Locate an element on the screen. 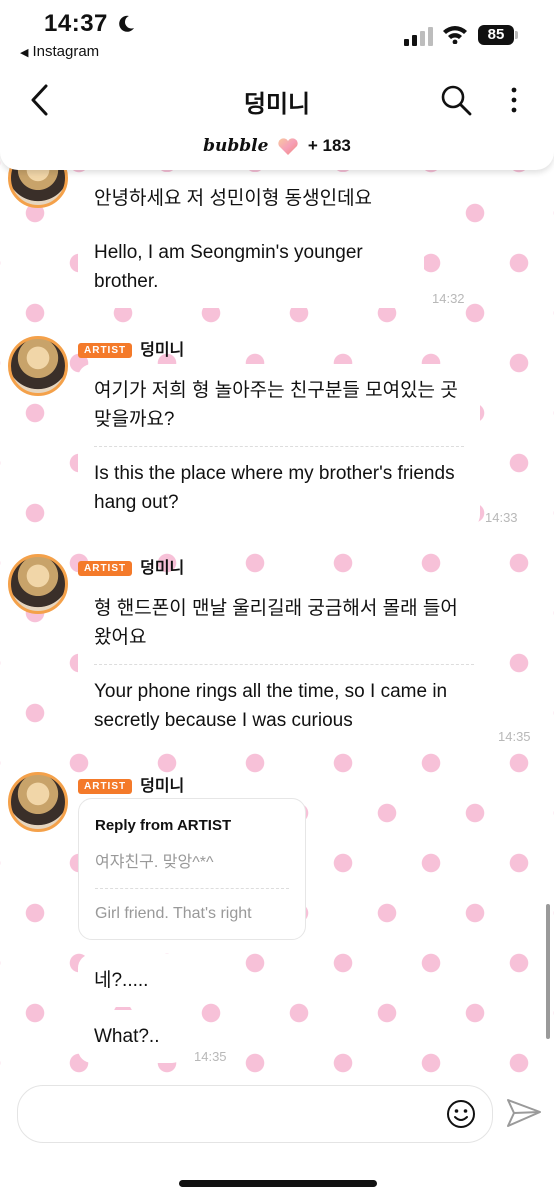  back-triangle-icon: ◀ is located at coordinates (24, 53).